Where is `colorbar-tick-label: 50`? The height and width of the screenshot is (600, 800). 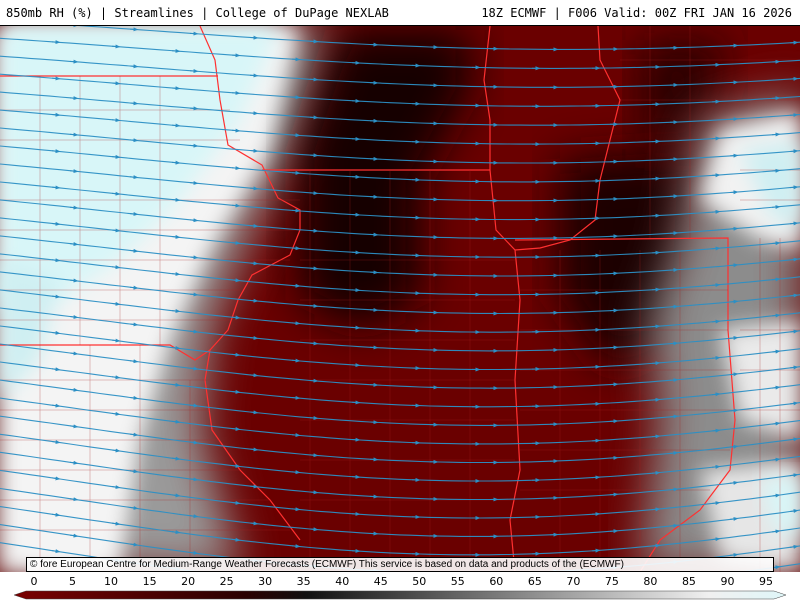 colorbar-tick-label: 50 is located at coordinates (419, 581).